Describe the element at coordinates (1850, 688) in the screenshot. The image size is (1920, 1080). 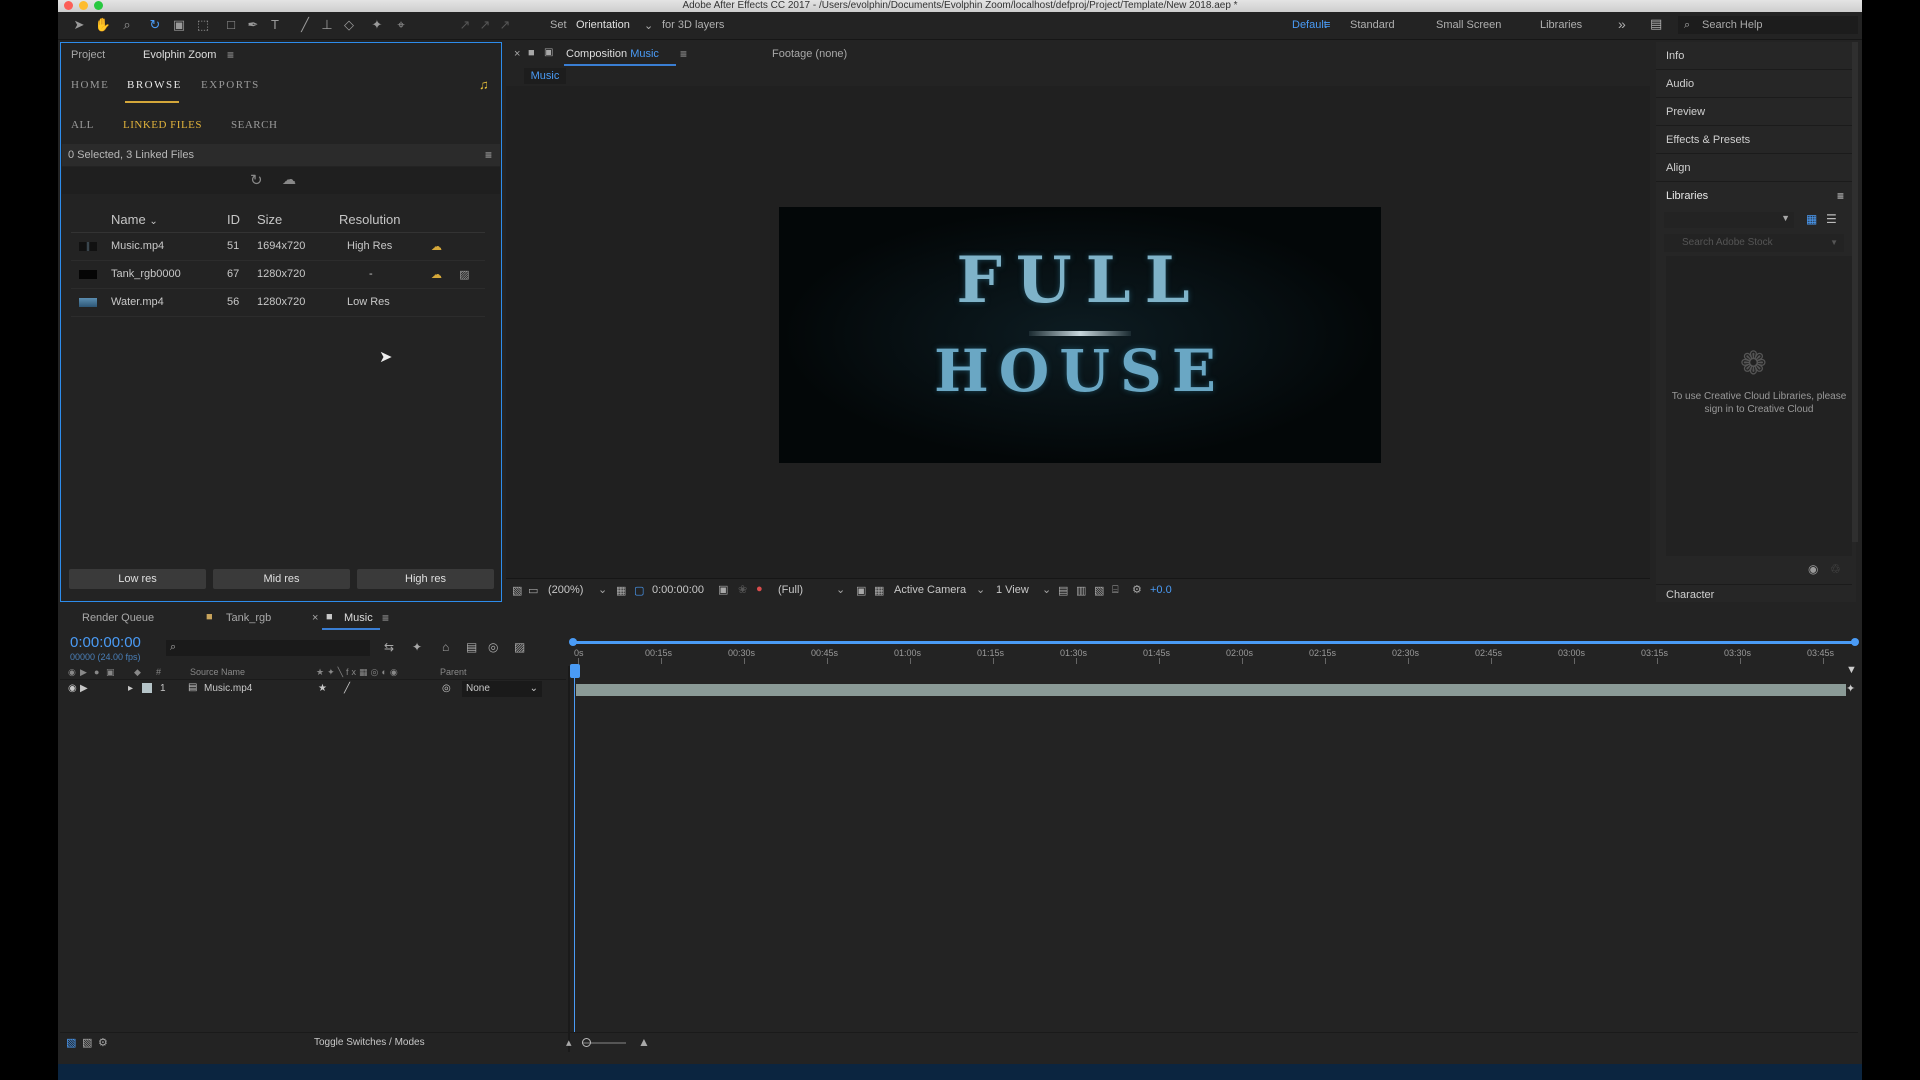
I see `layer-end-icon: ✦` at that location.